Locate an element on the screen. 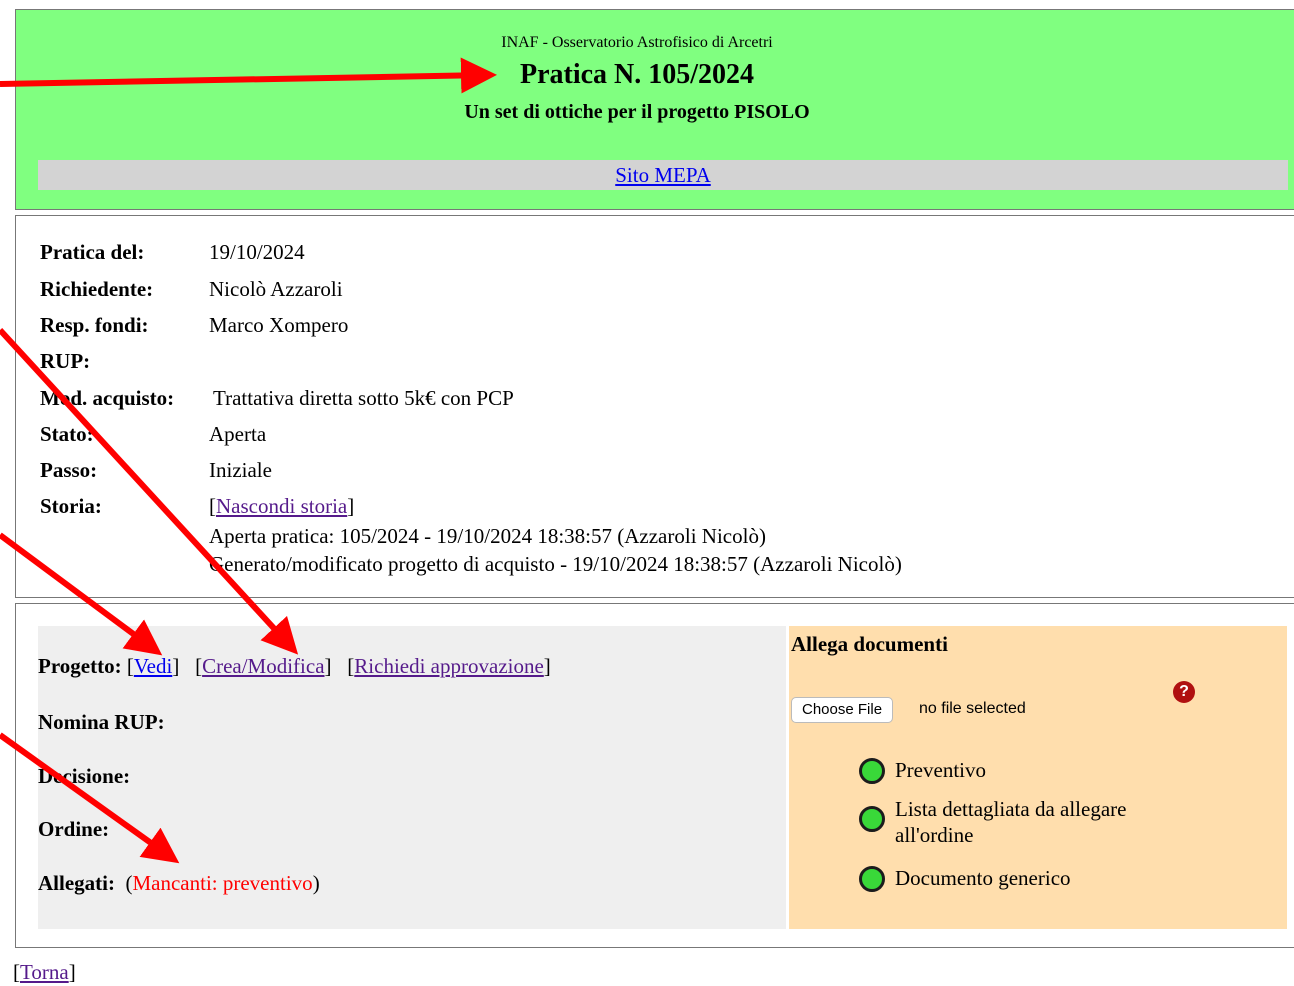  ordine-row: Ordine: is located at coordinates (73, 829).